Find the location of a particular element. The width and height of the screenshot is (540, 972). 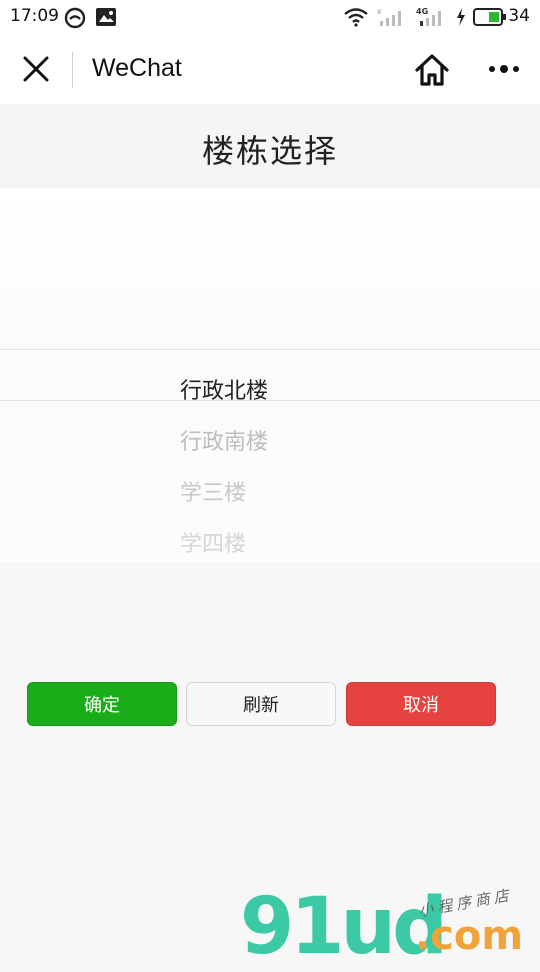

page-header: 楼栋选择 is located at coordinates (270, 146).